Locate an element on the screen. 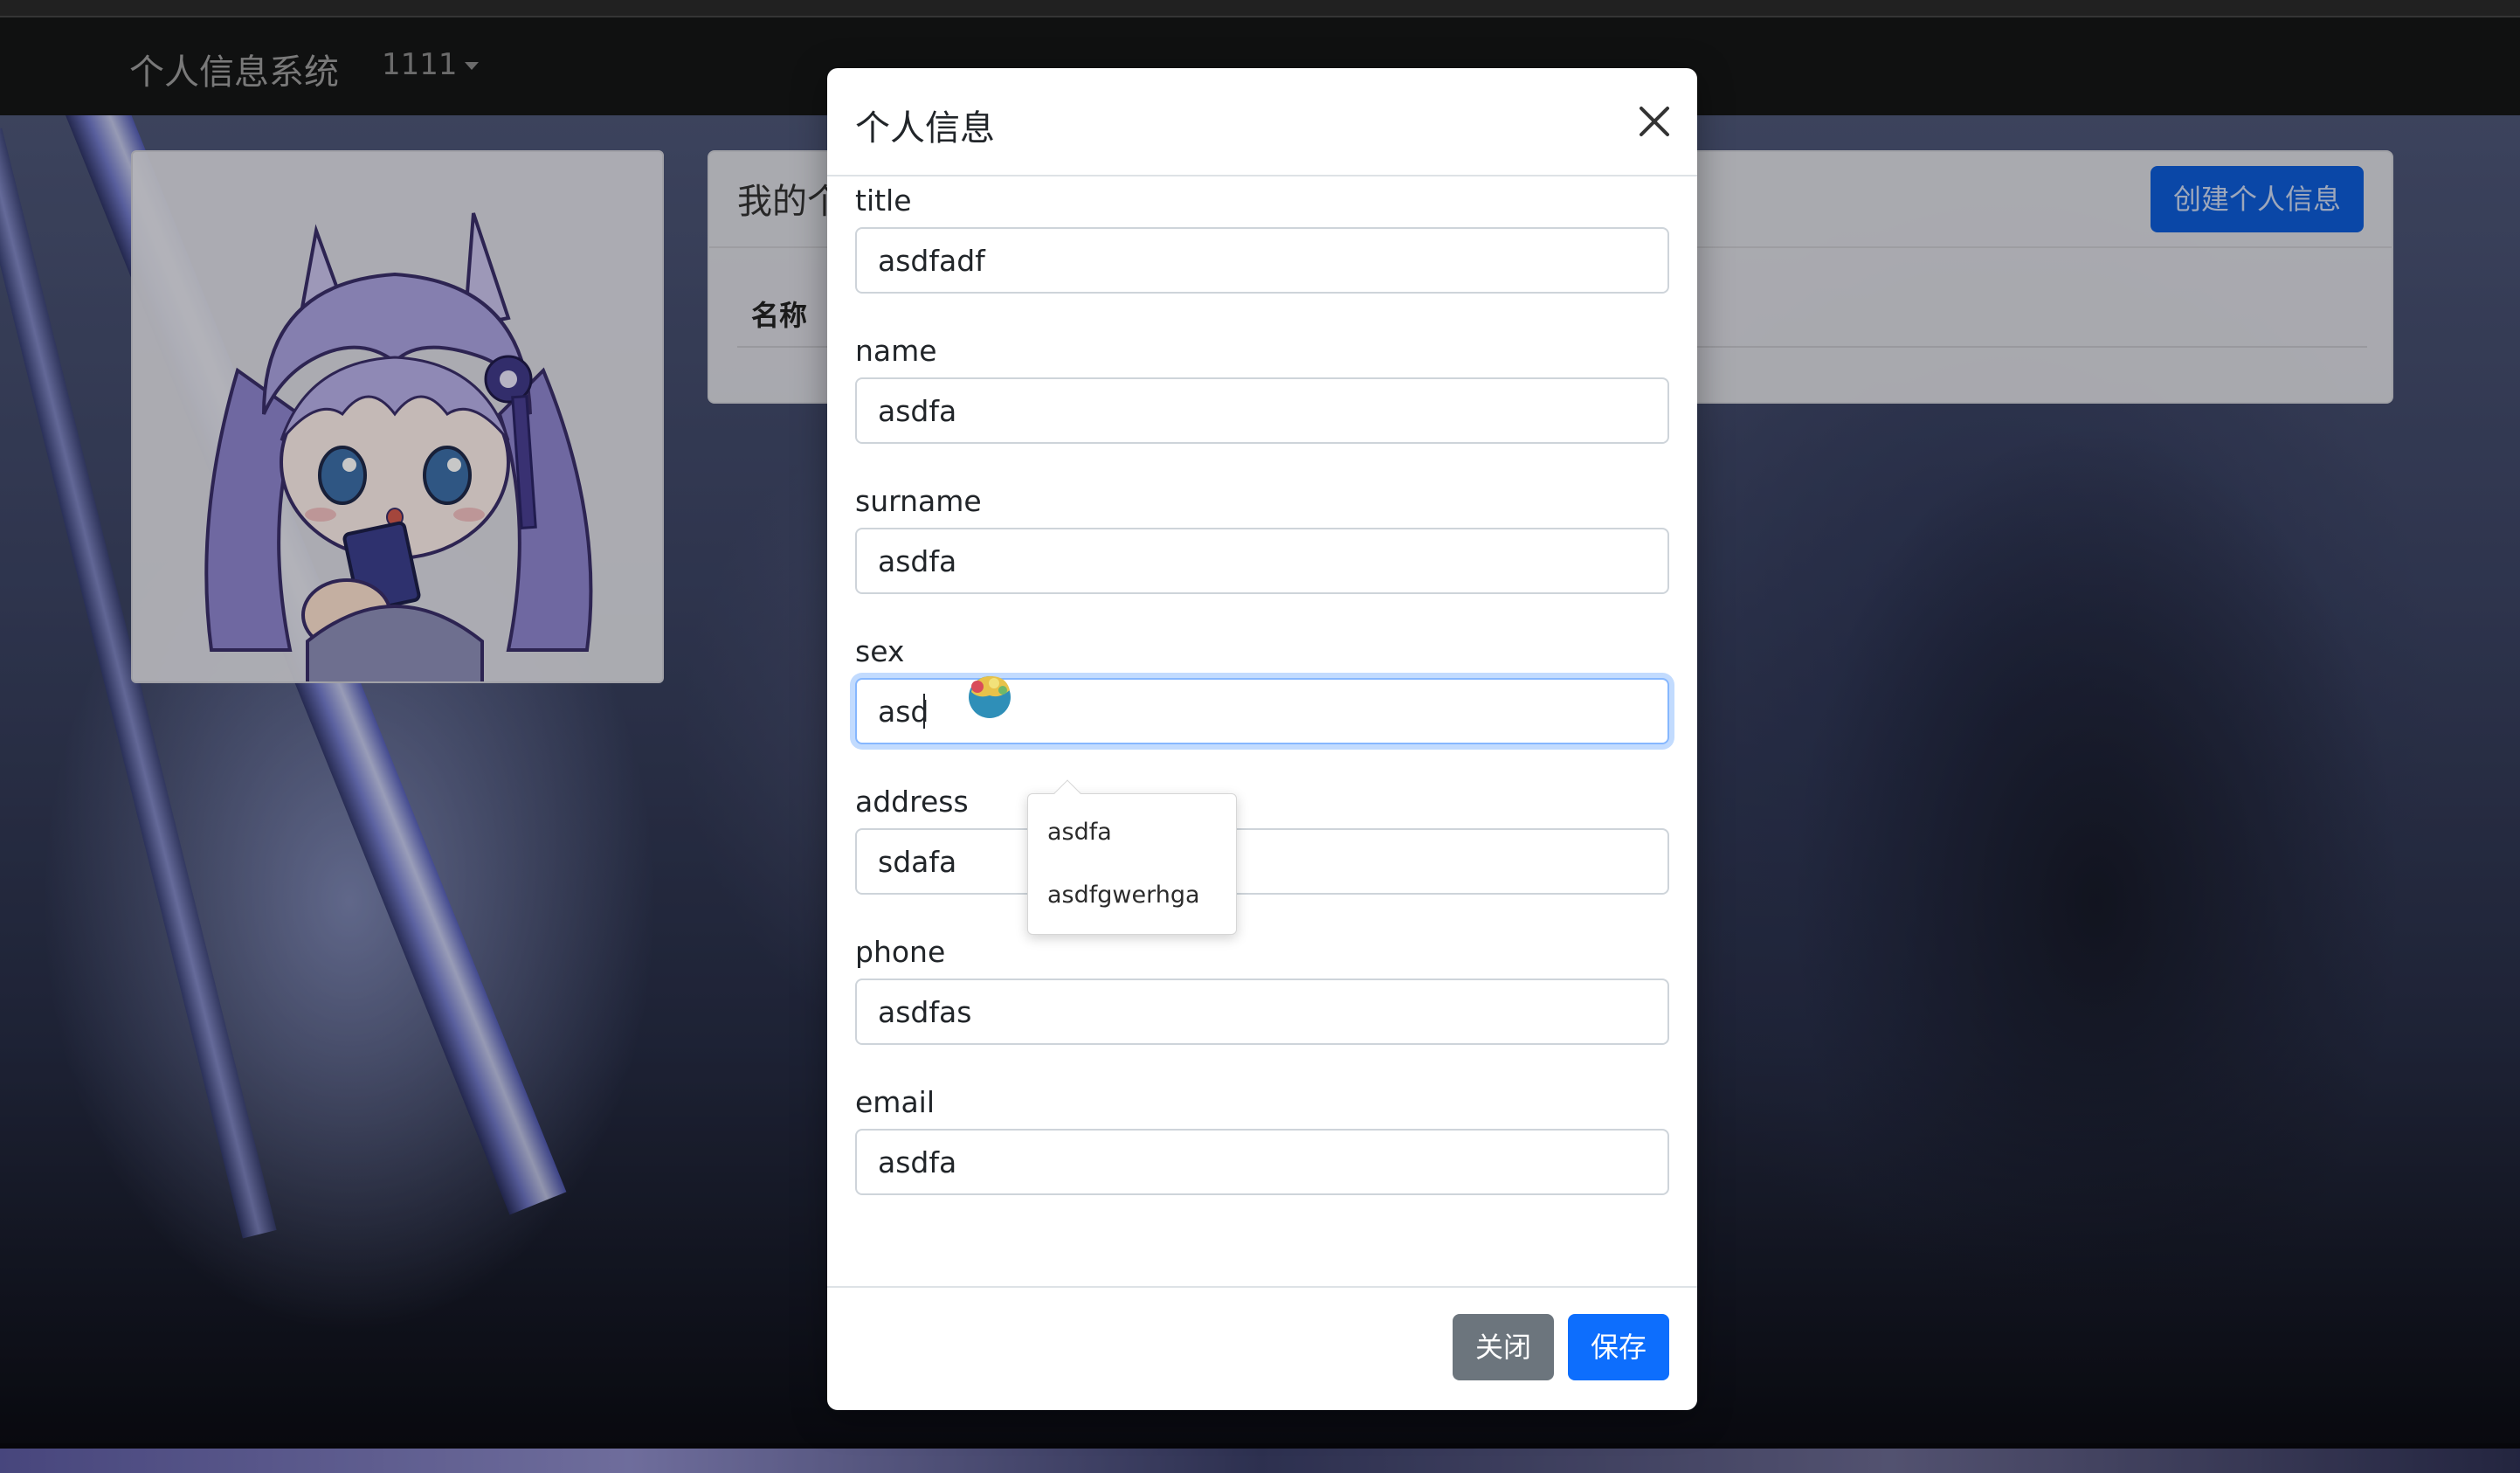 Image resolution: width=2520 pixels, height=1473 pixels. field-label: phone is located at coordinates (900, 952).